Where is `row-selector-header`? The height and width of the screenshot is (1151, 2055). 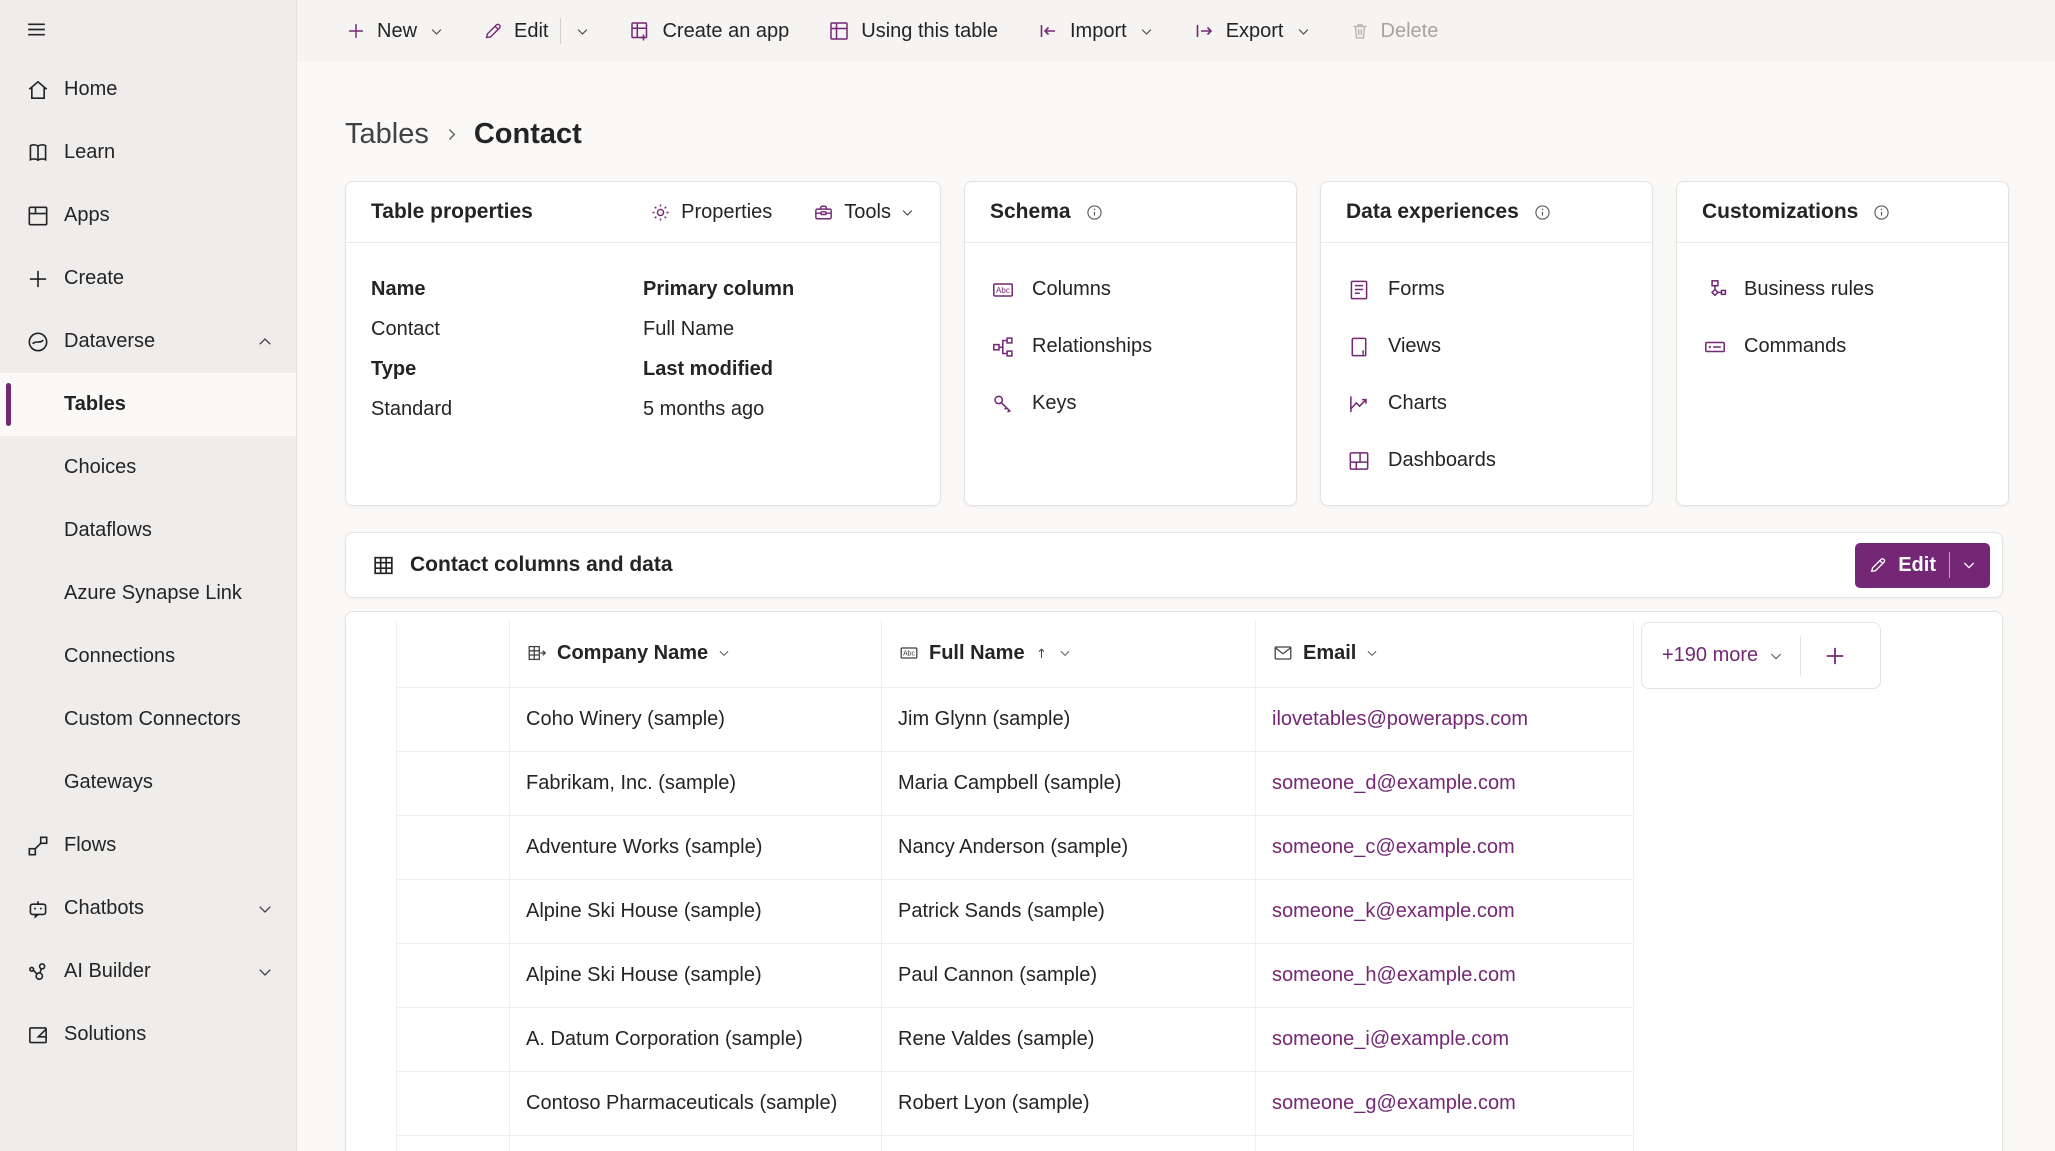 row-selector-header is located at coordinates (453, 654).